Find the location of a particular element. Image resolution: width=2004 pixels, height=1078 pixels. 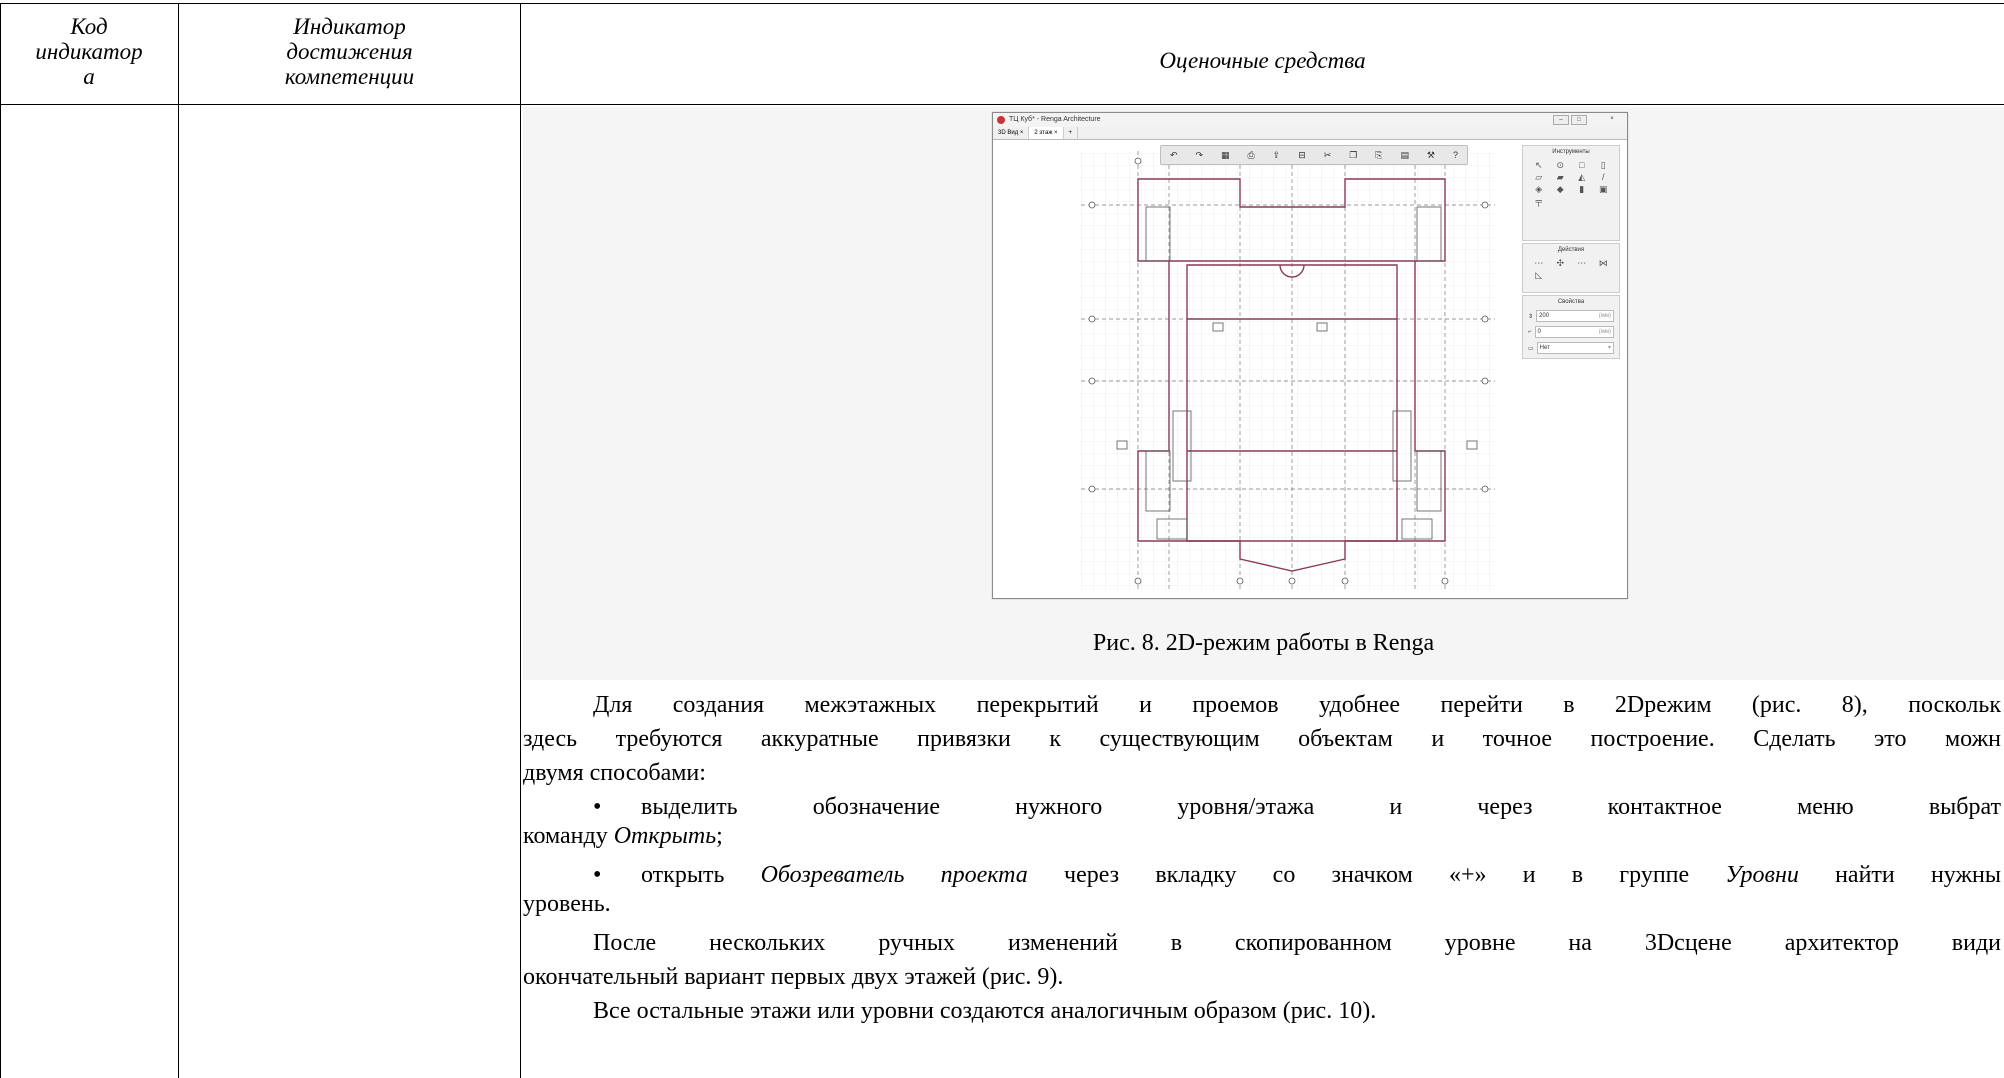

point-icon: ⊙ is located at coordinates (1560, 165).